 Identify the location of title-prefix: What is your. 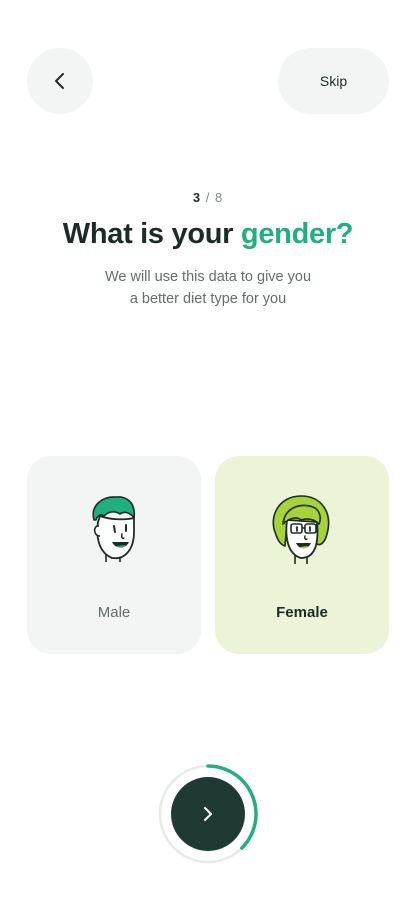
(151, 234).